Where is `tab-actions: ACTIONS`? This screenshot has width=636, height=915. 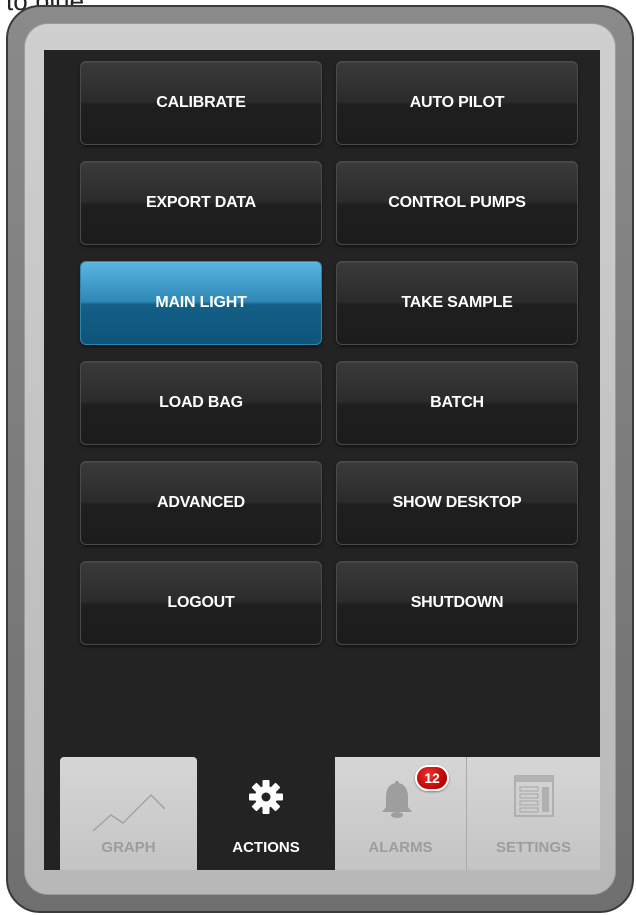
tab-actions: ACTIONS is located at coordinates (266, 813).